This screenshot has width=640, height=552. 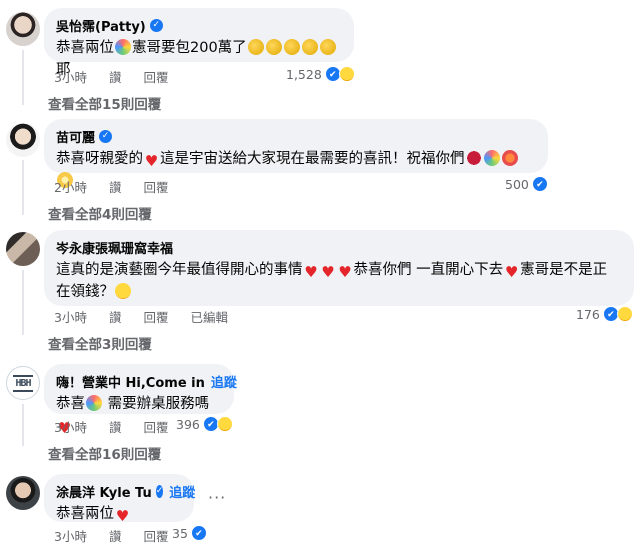 What do you see at coordinates (509, 158) in the screenshot?
I see `flower-icon` at bounding box center [509, 158].